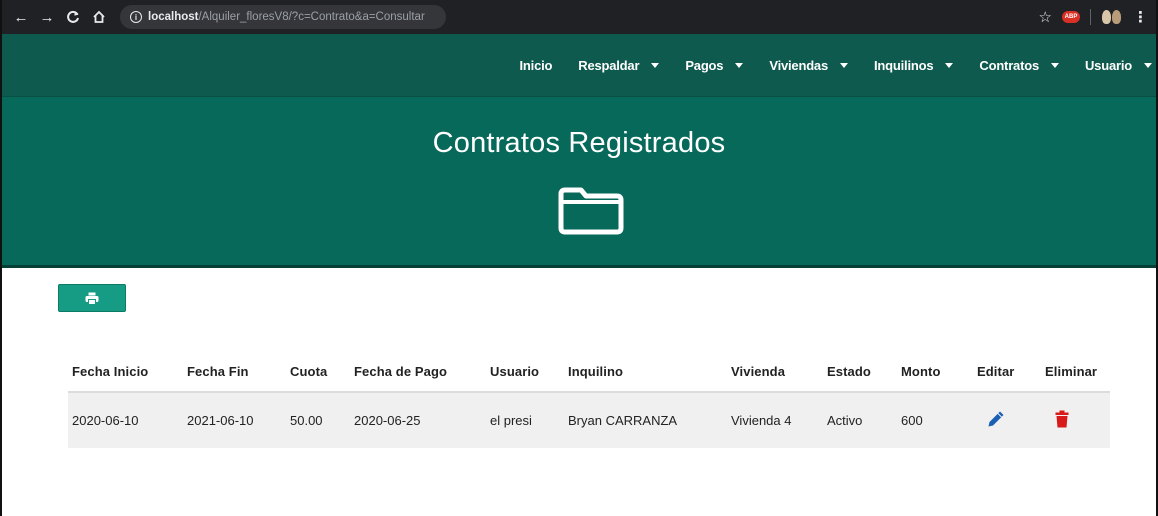 The image size is (1158, 516). I want to click on reload-icon, so click(73, 17).